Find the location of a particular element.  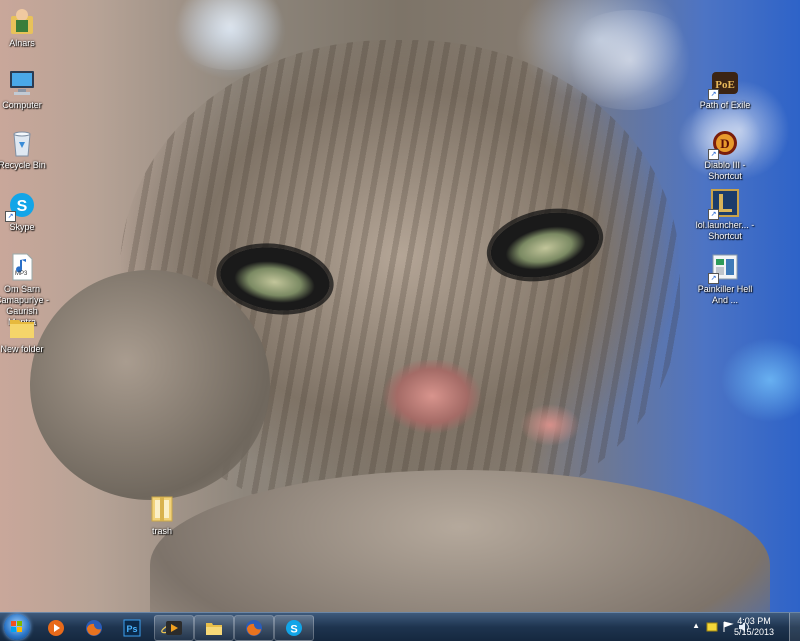

desktop-icon-label: Alnars is located at coordinates (22, 43).